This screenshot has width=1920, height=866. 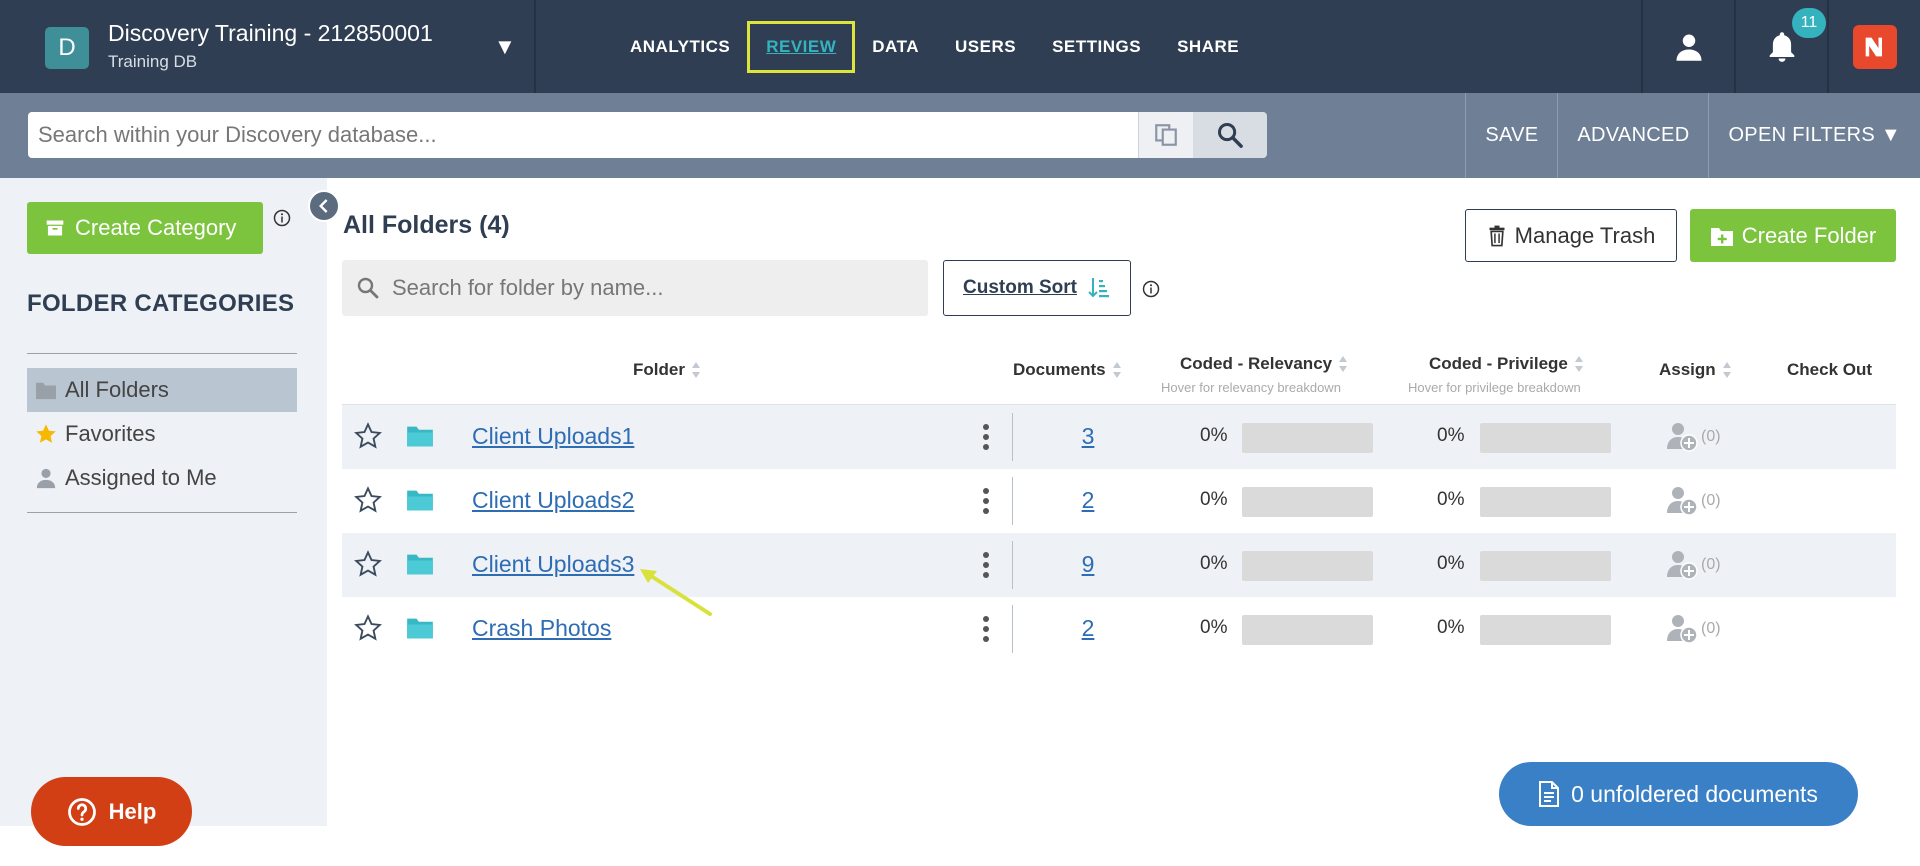 I want to click on unfoldered-documents-button: 0 unfoldered documents, so click(x=1678, y=794).